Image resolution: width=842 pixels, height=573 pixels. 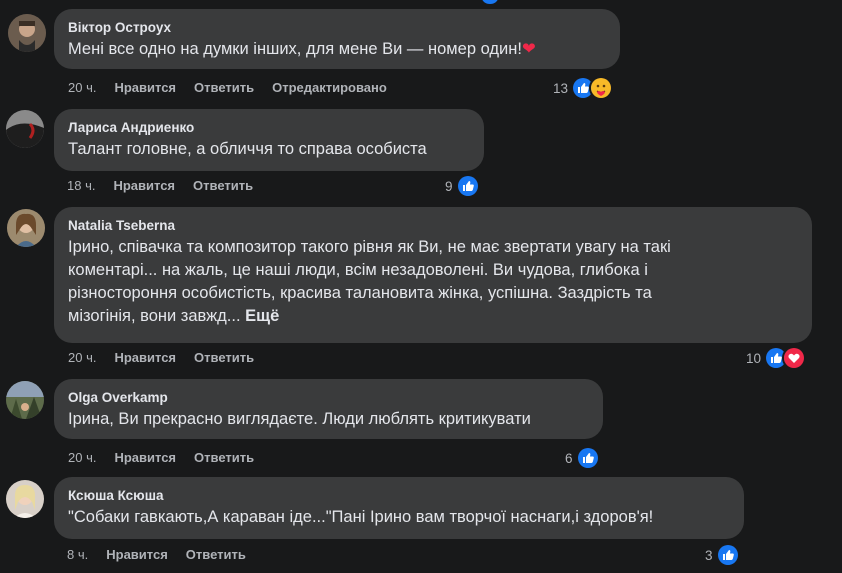 I want to click on comment-author: Віктор Остроух, so click(x=337, y=27).